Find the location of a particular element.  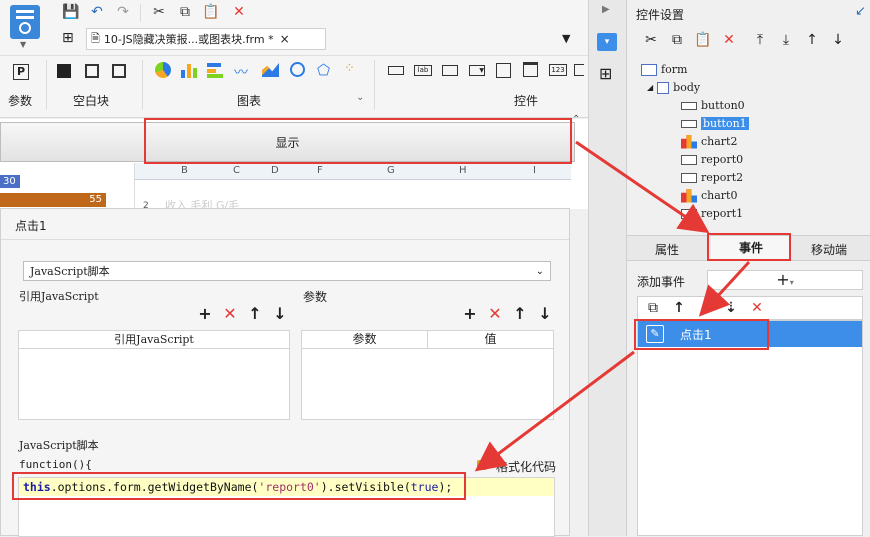

undo-icon: ↶ is located at coordinates (97, 12).